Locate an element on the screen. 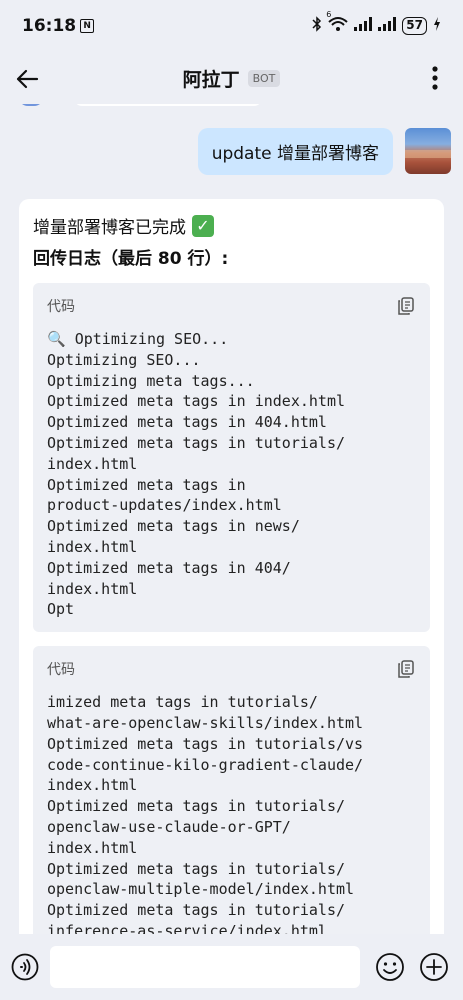  bot-badge: BOT is located at coordinates (264, 78).